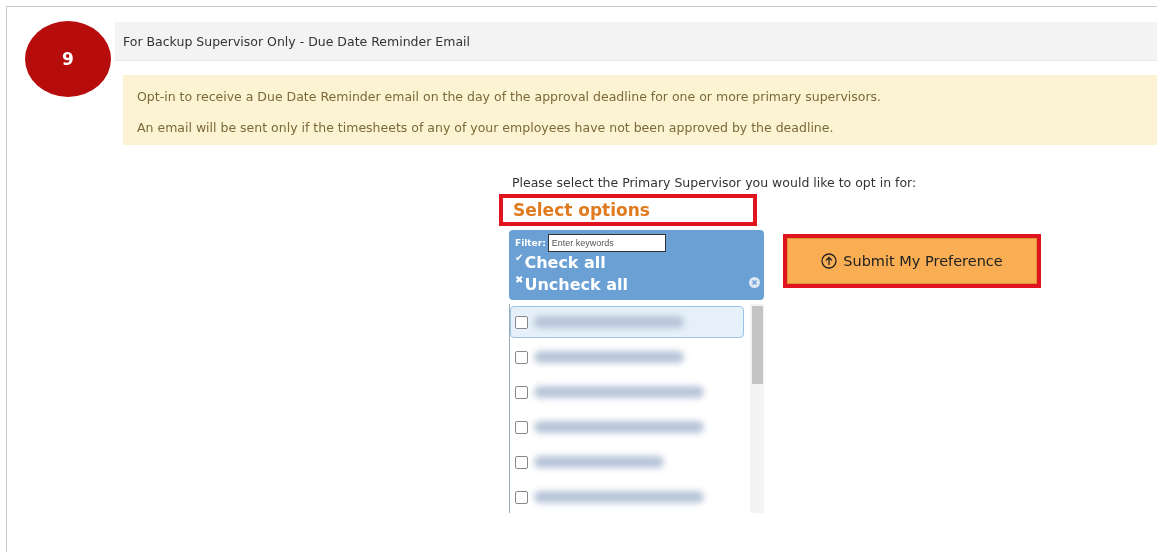 This screenshot has height=552, width=1157. I want to click on upload-icon, so click(829, 261).